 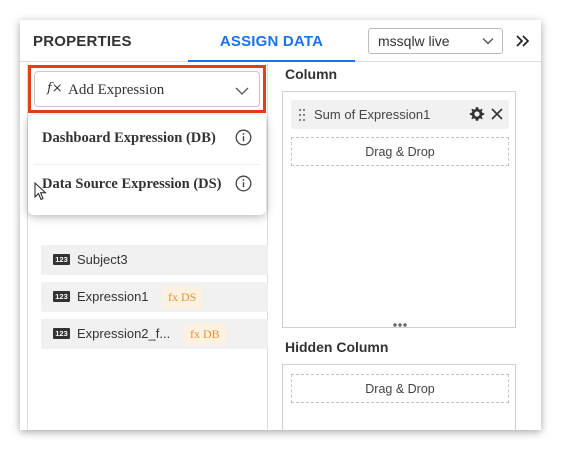 I want to click on resize-handle-icon, so click(x=400, y=325).